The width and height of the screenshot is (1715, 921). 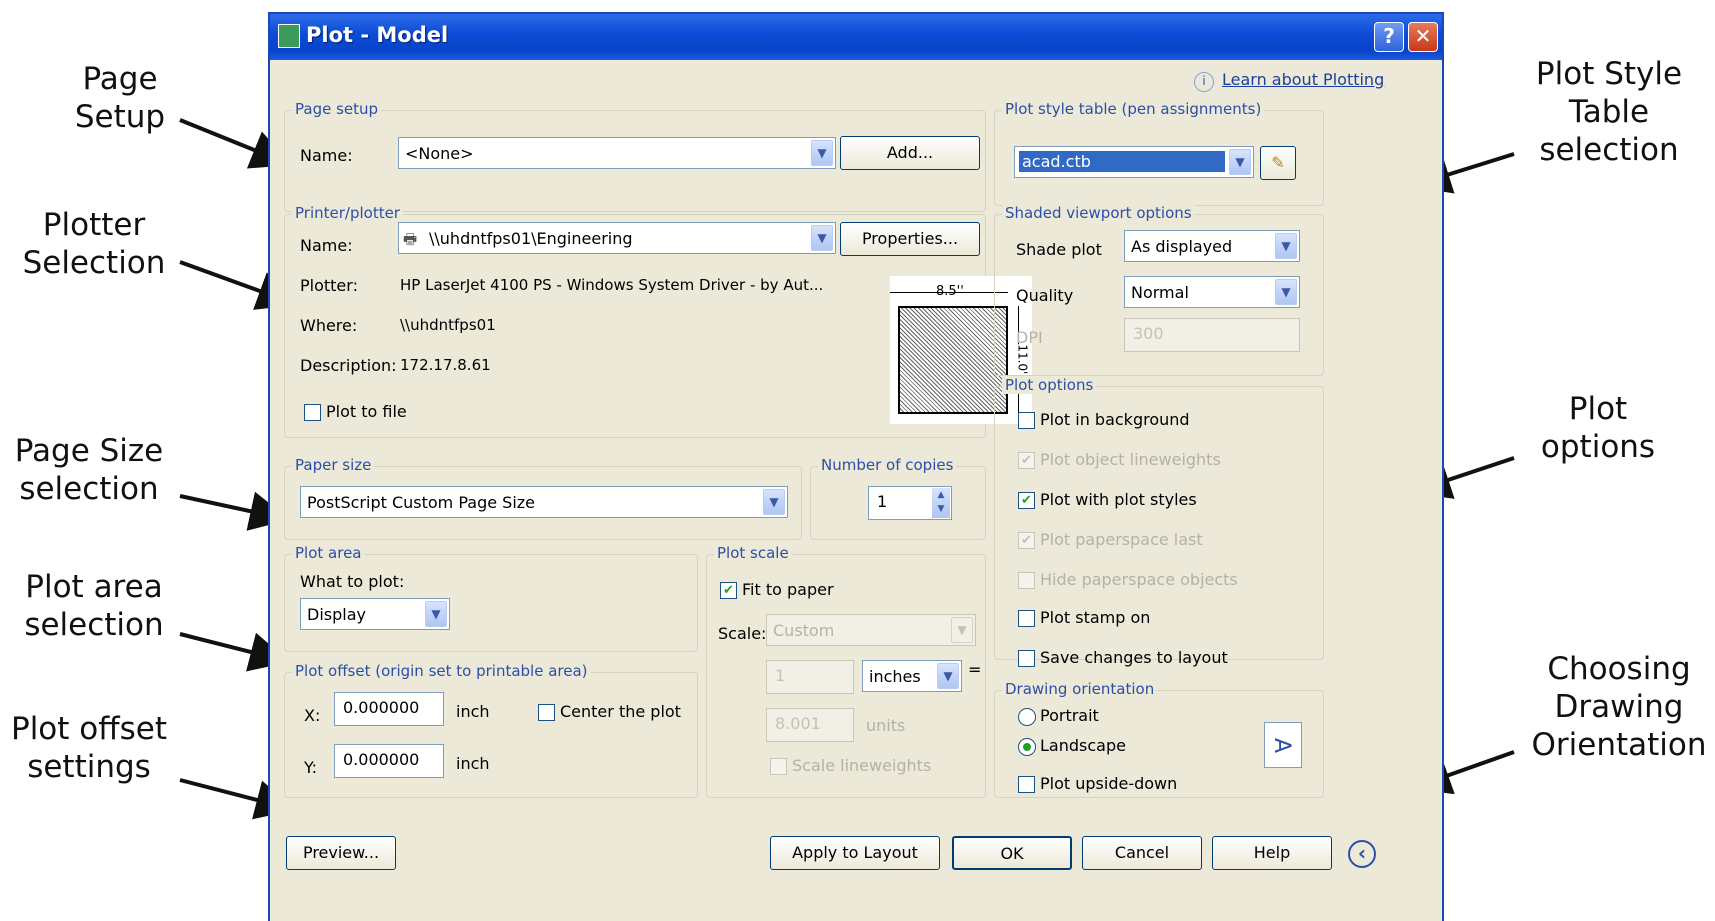 What do you see at coordinates (234, 652) in the screenshot?
I see `arrow-plot-area` at bounding box center [234, 652].